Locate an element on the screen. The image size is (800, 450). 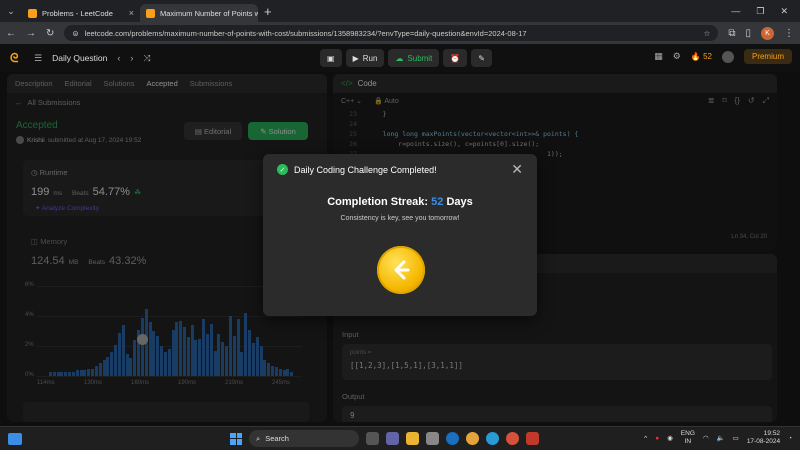
system-tray: ^ ● ◉ ENG IN ◠ 🔈 ▭ 19:52 17-08-2024 ◔ is located at coordinates (718, 438).